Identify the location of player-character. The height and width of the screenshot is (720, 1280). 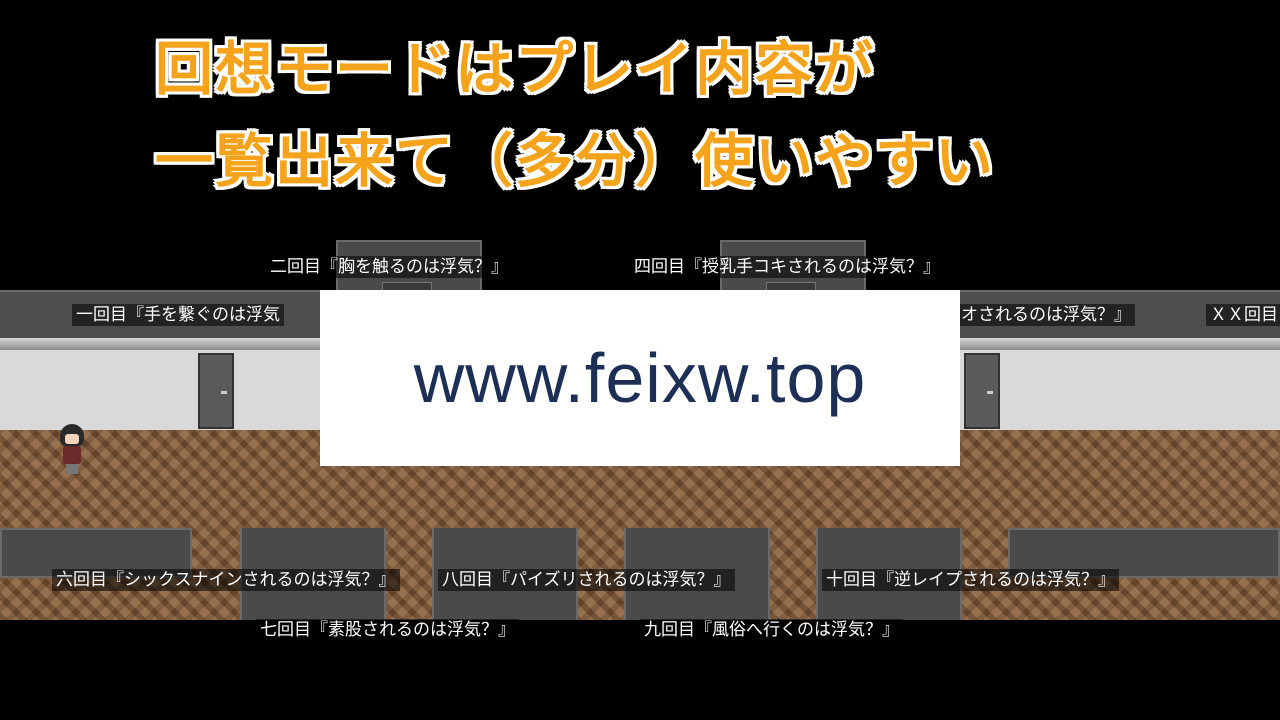
(72, 449).